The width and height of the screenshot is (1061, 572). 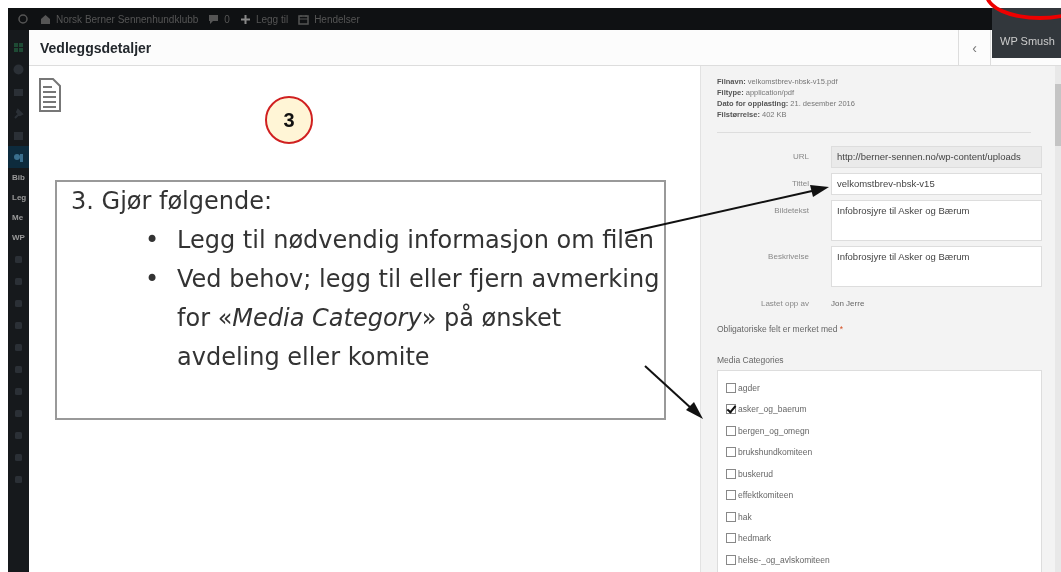 I want to click on submenu-item: WP, so click(x=16, y=238).